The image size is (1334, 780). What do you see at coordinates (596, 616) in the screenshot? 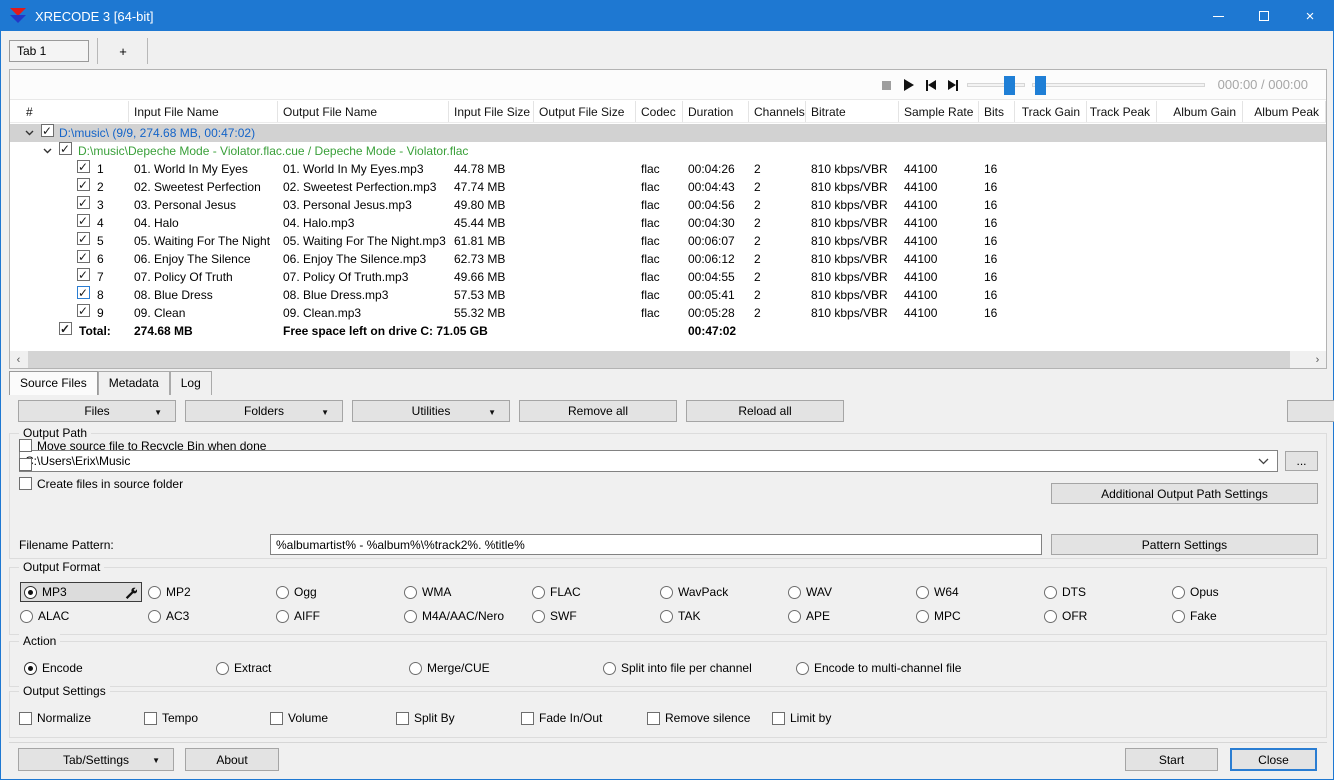
I see `format-radio-option: SWF` at bounding box center [596, 616].